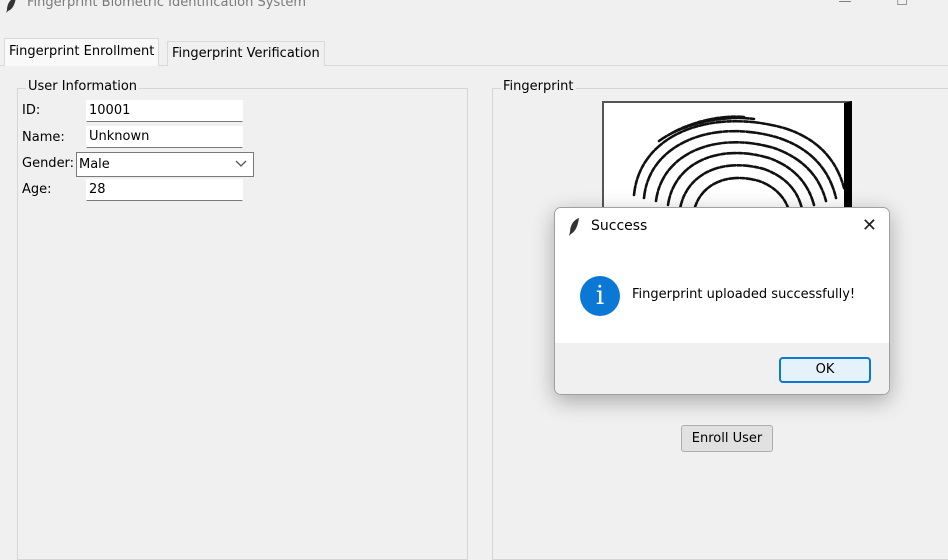  Describe the element at coordinates (82, 52) in the screenshot. I see `tab-fingerprint-enrollment: Fingerprint Enrollment` at that location.